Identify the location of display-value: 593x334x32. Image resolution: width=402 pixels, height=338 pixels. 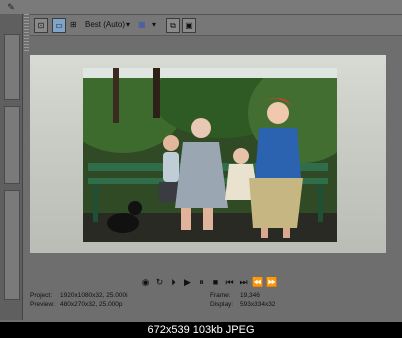
(258, 304).